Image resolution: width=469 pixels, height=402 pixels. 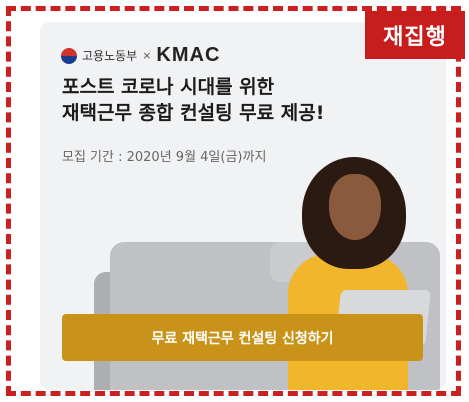 What do you see at coordinates (140, 55) in the screenshot?
I see `sponsor-logos: 고용노동부 × KMAC` at bounding box center [140, 55].